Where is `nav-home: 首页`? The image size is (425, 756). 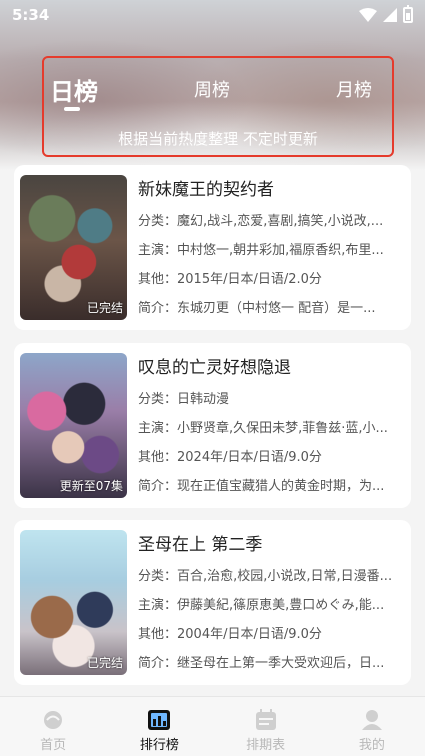
nav-home: 首页 is located at coordinates (53, 726).